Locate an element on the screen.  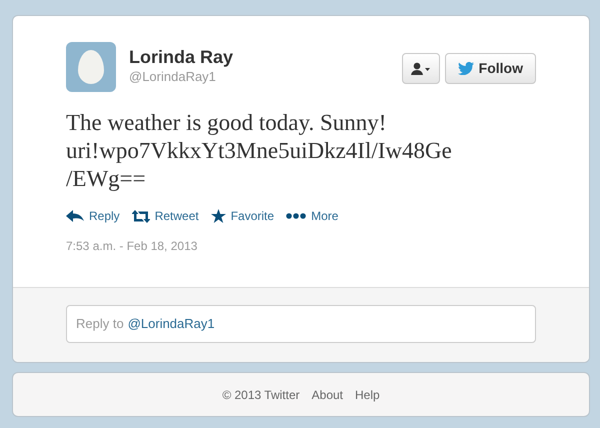
follow-button: Follow is located at coordinates (490, 68).